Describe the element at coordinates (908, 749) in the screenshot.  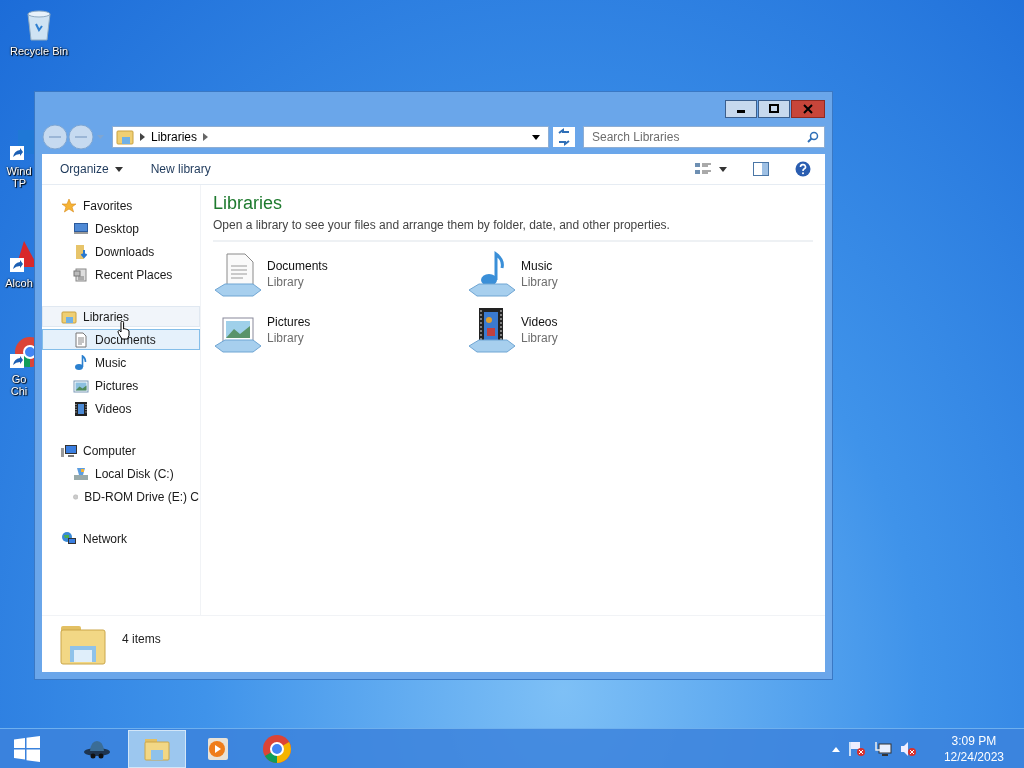
I see `speaker-muted-icon` at that location.